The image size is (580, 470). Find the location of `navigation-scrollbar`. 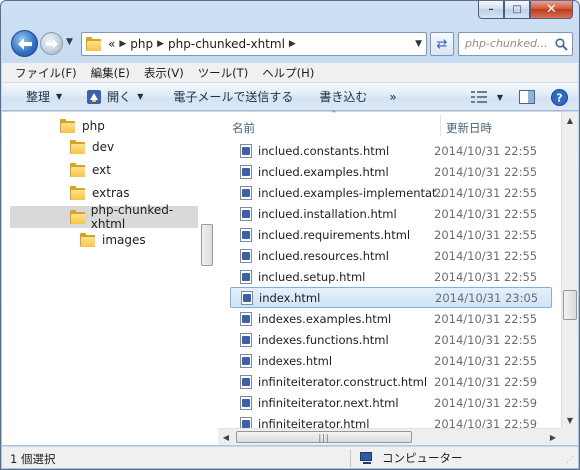

navigation-scrollbar is located at coordinates (206, 278).